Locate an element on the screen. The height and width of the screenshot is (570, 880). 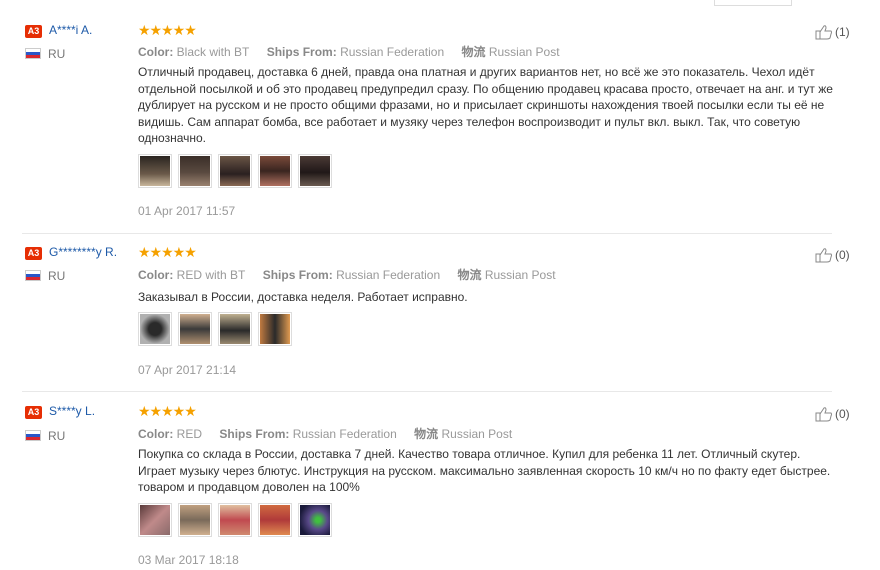
top-control is located at coordinates (753, 3).